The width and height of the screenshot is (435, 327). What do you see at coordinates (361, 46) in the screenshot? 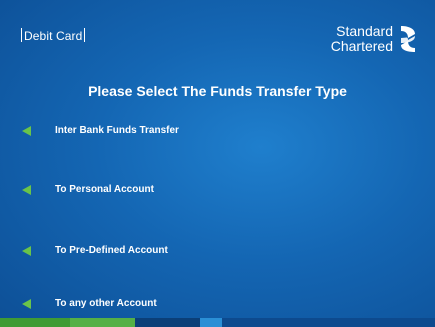
I see `bank-name-line2: Chartered` at bounding box center [361, 46].